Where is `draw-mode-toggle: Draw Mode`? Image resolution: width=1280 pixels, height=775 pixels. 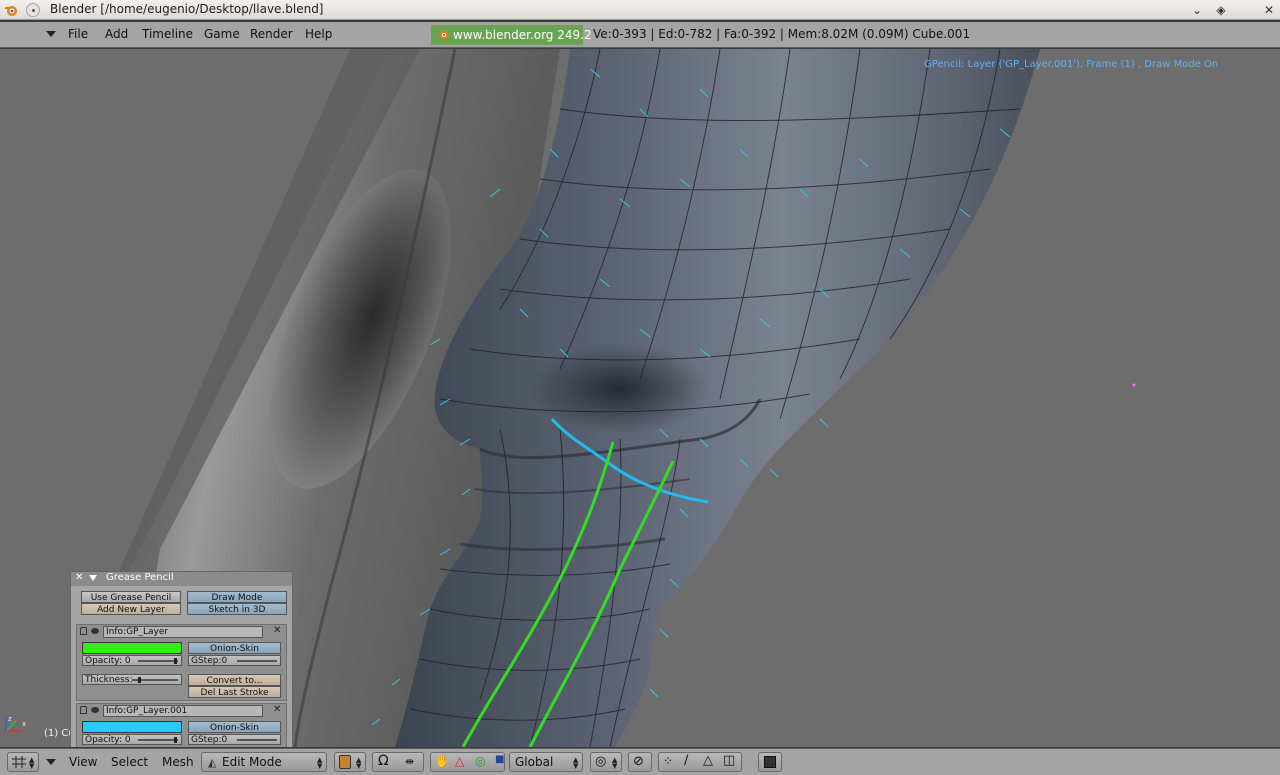 draw-mode-toggle: Draw Mode is located at coordinates (237, 597).